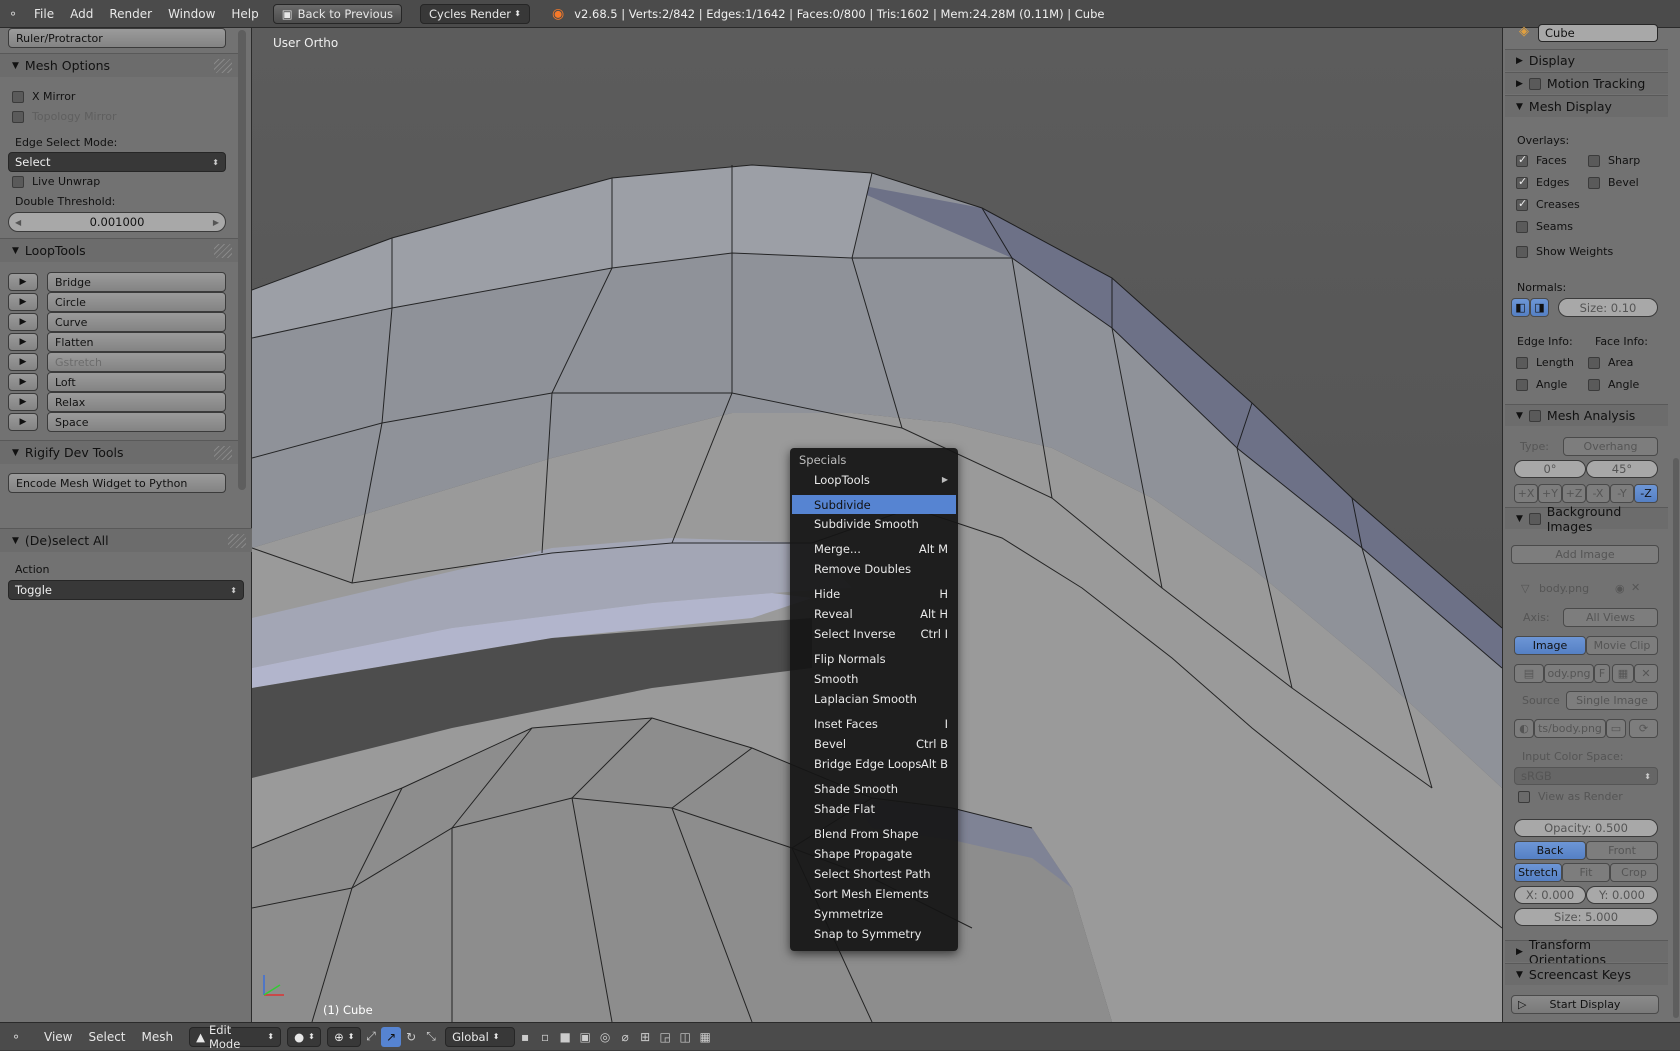 Image resolution: width=1680 pixels, height=1051 pixels. Describe the element at coordinates (1622, 493) in the screenshot. I see `axis-neg-y-button: -Y` at that location.